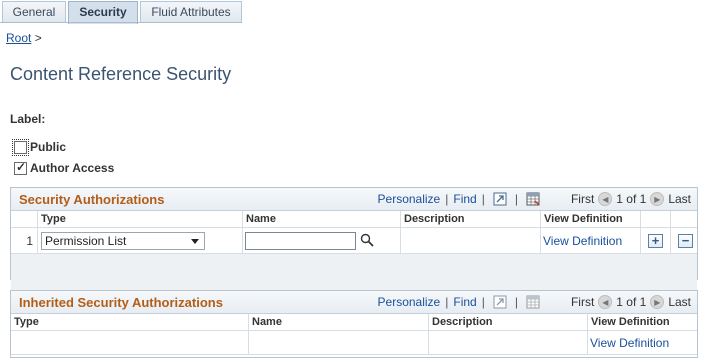  I want to click on breadcrumb-root-link: Root, so click(18, 38).